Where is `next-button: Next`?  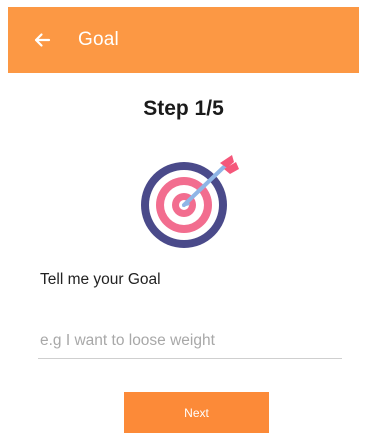
next-button: Next is located at coordinates (196, 412).